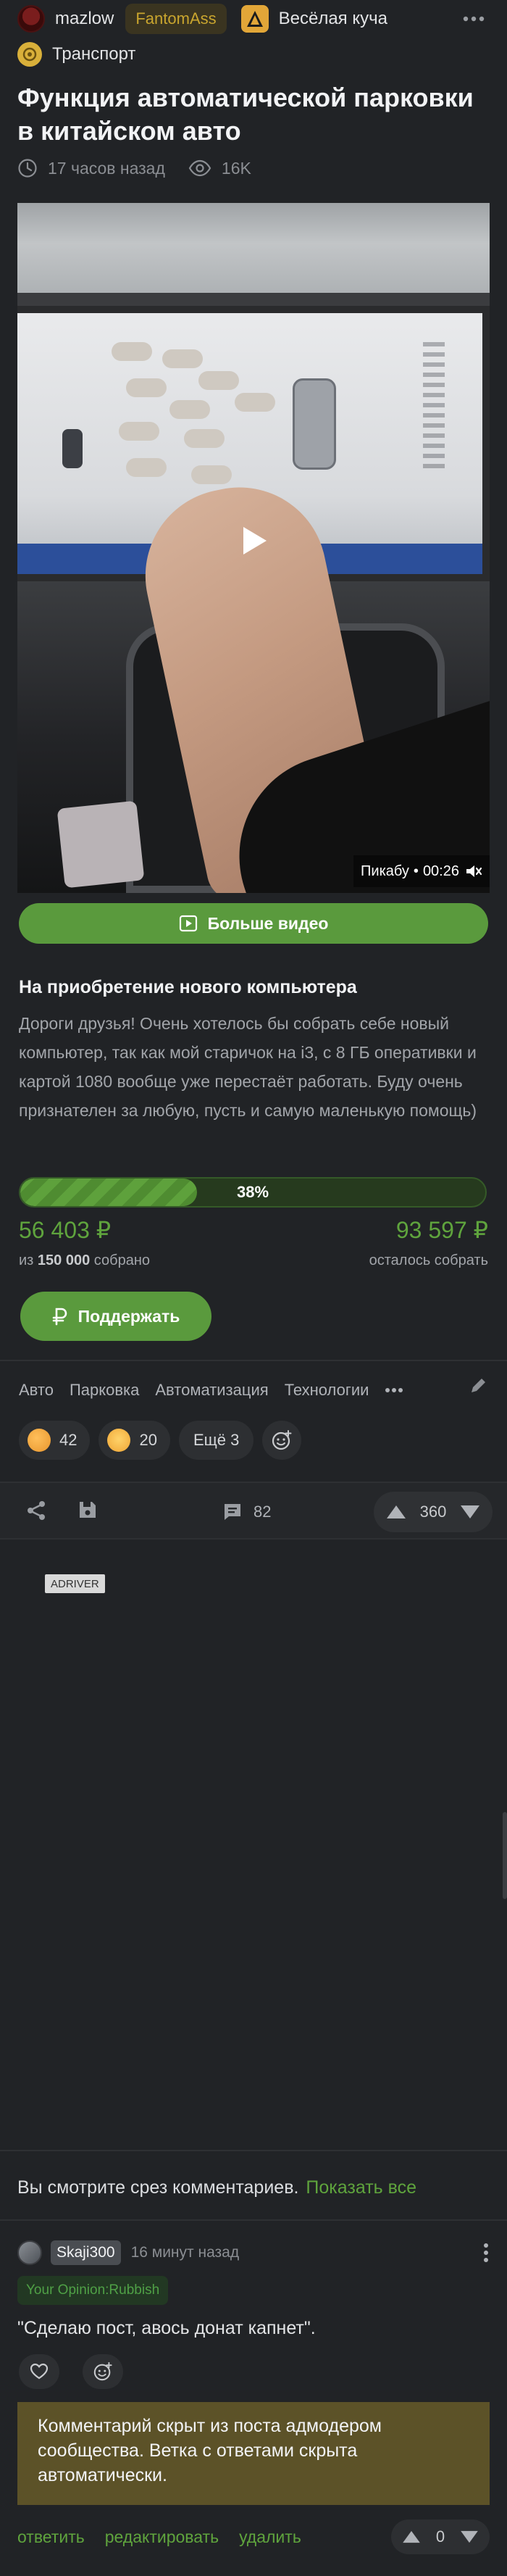 This screenshot has width=507, height=2576. I want to click on community-name: Весёлая куча, so click(333, 19).